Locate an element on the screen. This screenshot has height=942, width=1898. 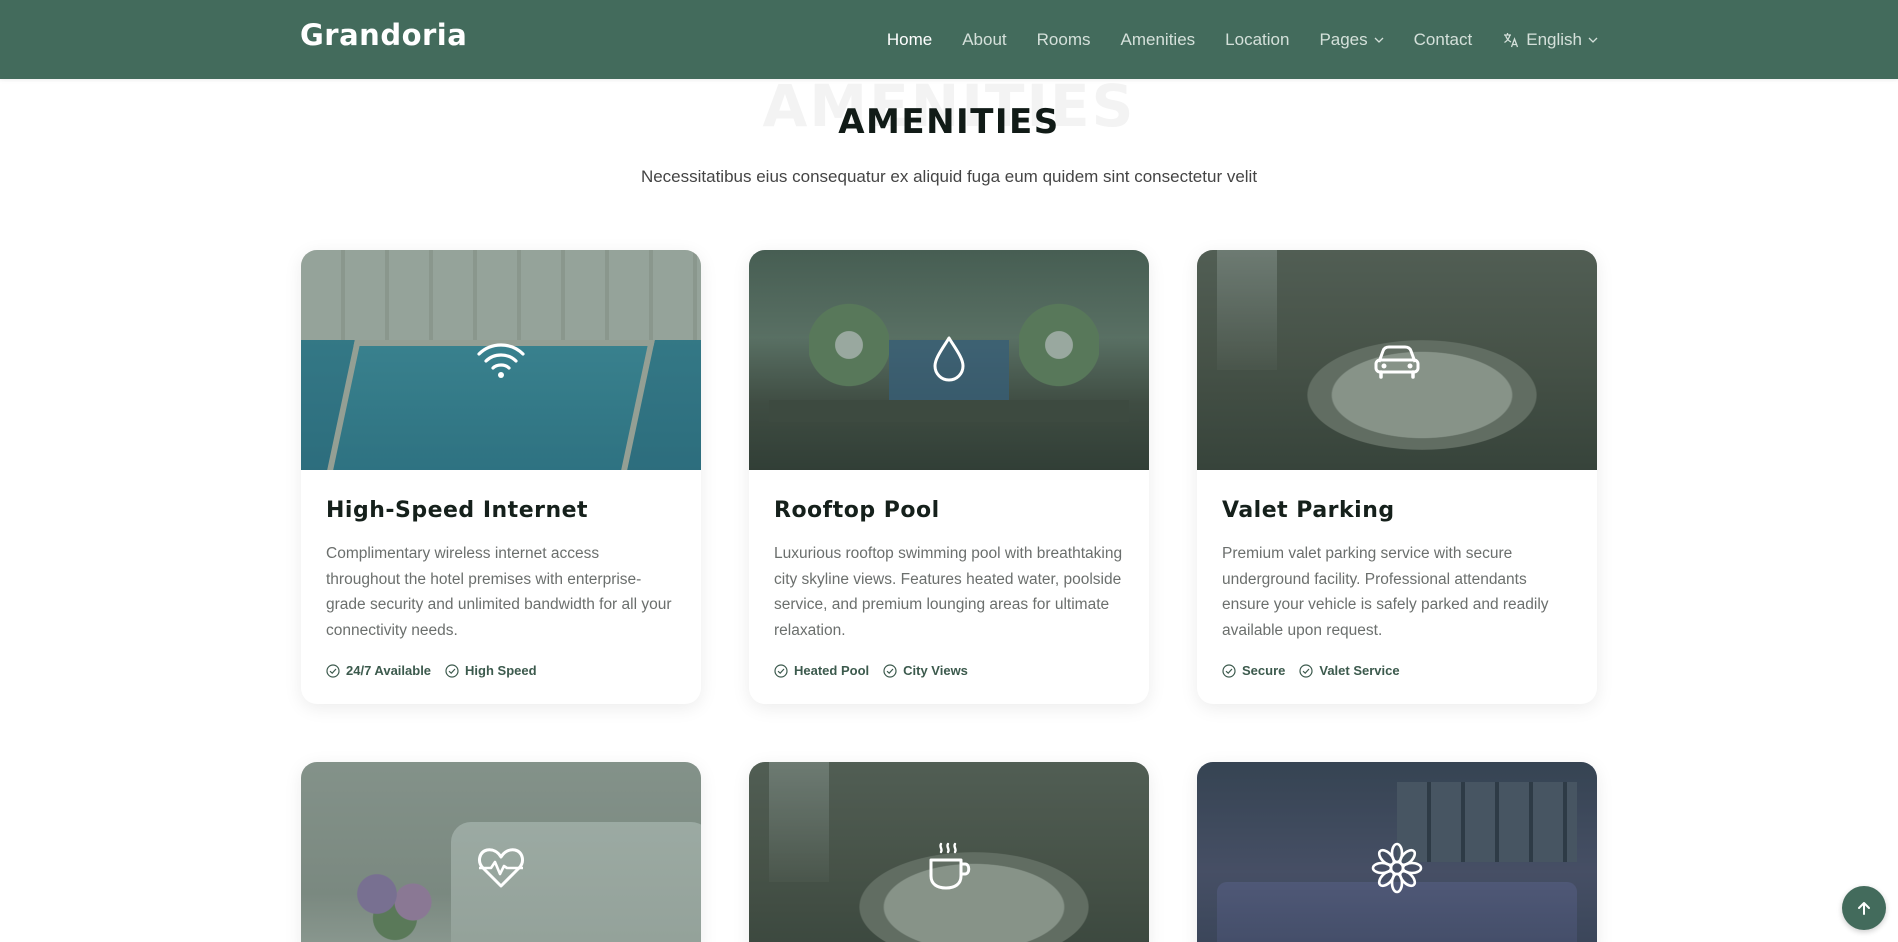
nav-pages-label: Pages is located at coordinates (1343, 39).